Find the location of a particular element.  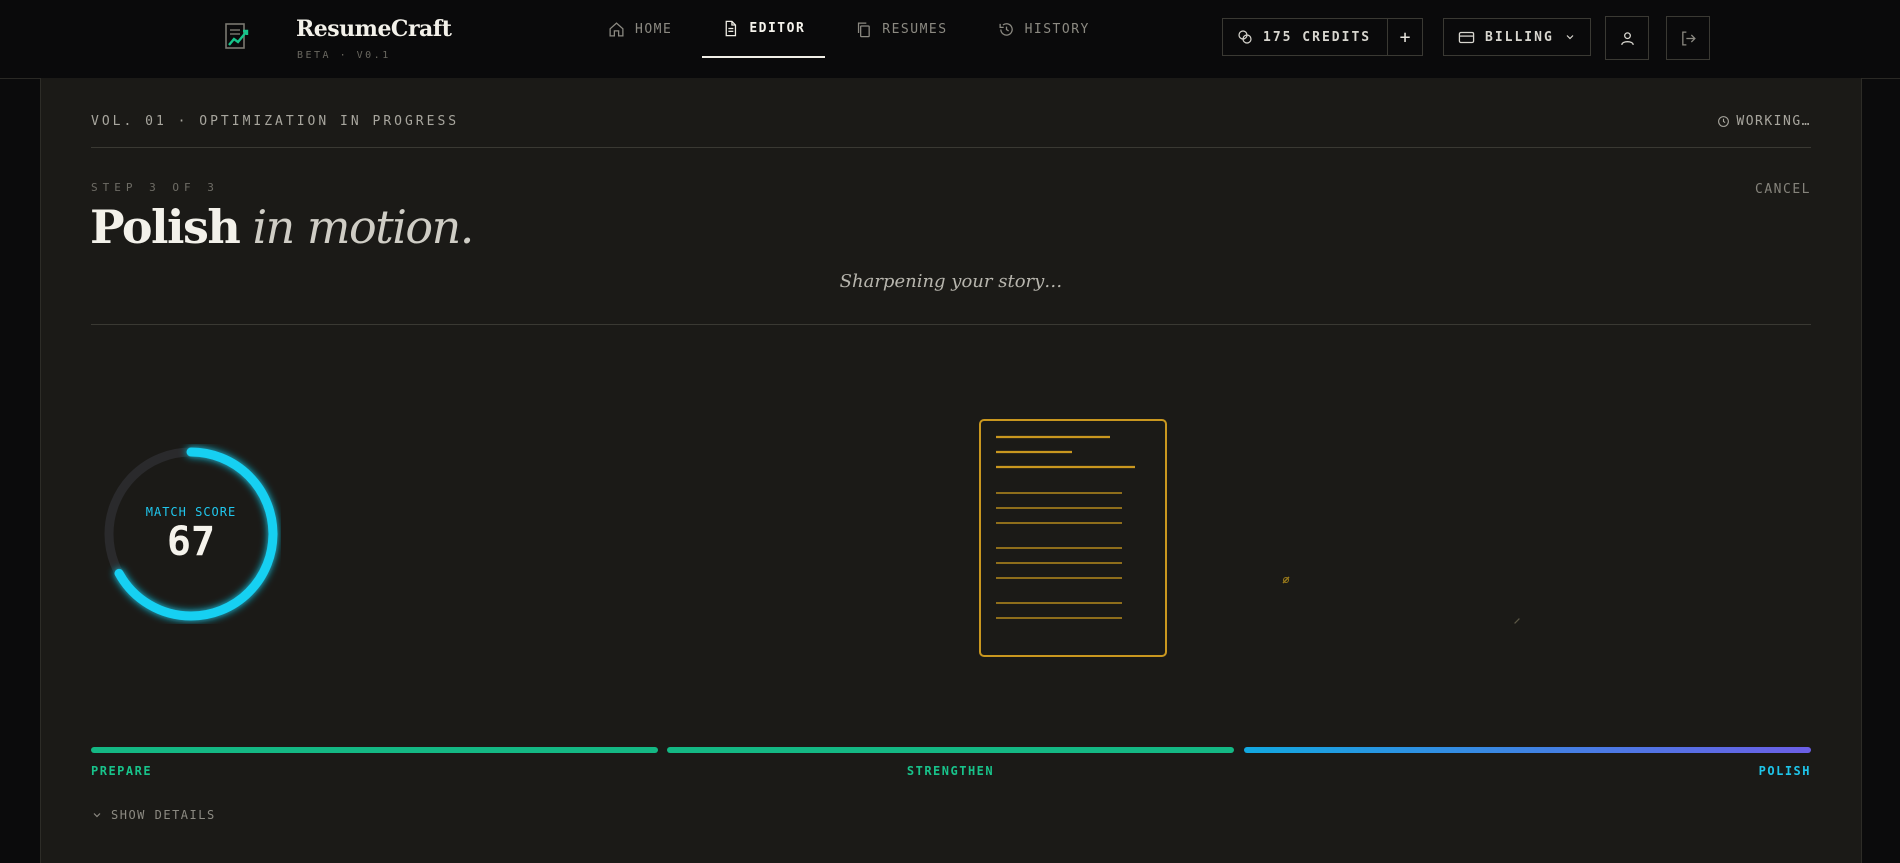

logout-button is located at coordinates (1688, 38).